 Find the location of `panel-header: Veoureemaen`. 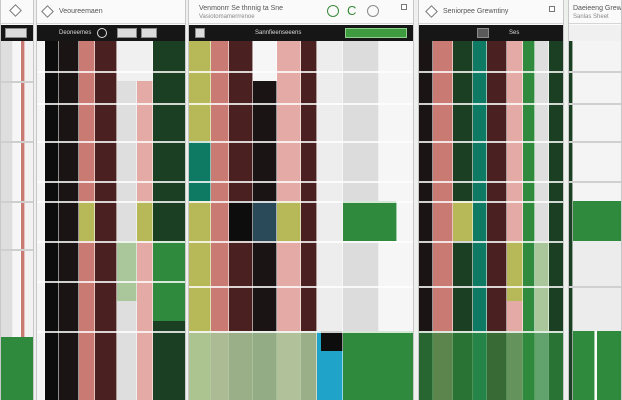

panel-header: Veoureemaen is located at coordinates (111, 12).